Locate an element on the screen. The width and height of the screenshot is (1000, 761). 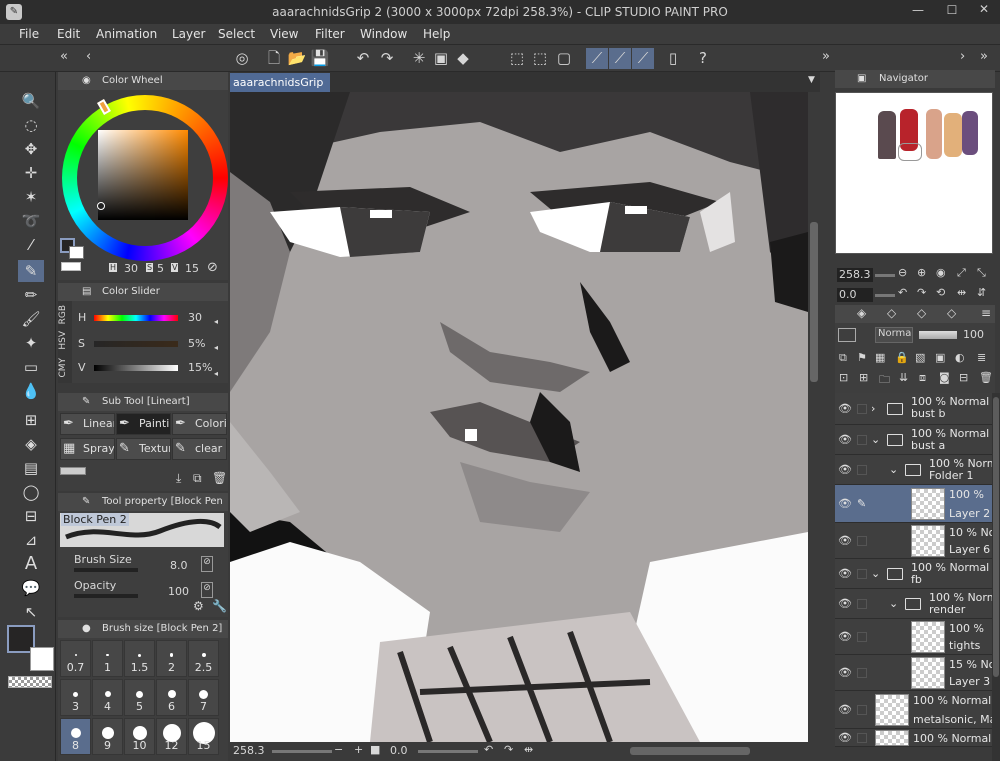
pencil-tool-icon: ✏ is located at coordinates (31, 295).